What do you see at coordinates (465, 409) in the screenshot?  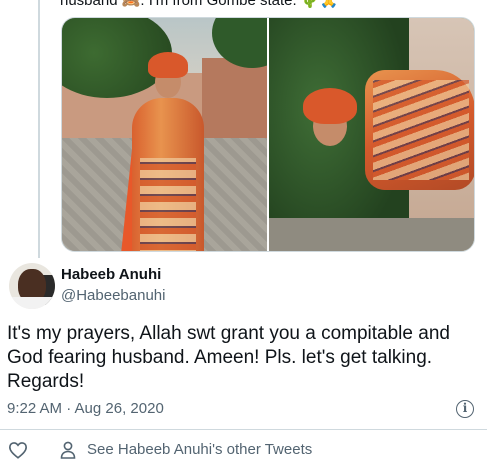 I see `info-icon: i` at bounding box center [465, 409].